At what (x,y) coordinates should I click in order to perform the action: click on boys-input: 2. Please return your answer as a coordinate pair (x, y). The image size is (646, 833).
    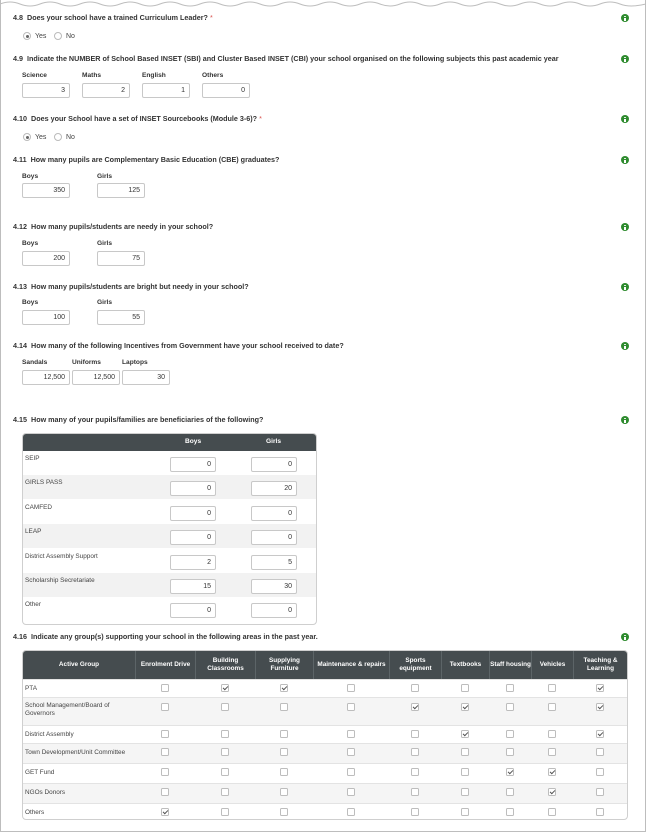
    Looking at the image, I should click on (193, 562).